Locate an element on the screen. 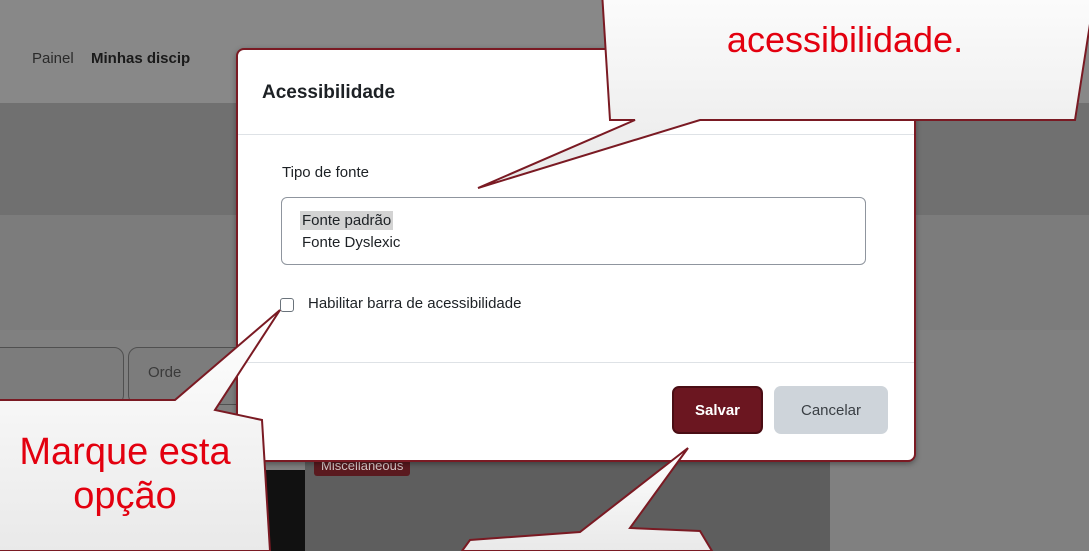 This screenshot has height=551, width=1089. callout-top-text: acessibilidade. is located at coordinates (845, 39).